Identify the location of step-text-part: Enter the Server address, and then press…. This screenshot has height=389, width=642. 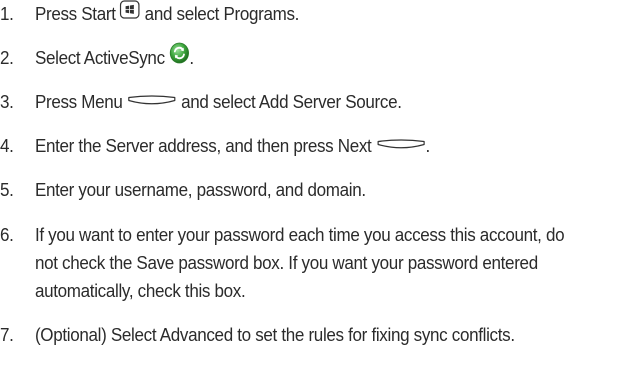
(203, 145).